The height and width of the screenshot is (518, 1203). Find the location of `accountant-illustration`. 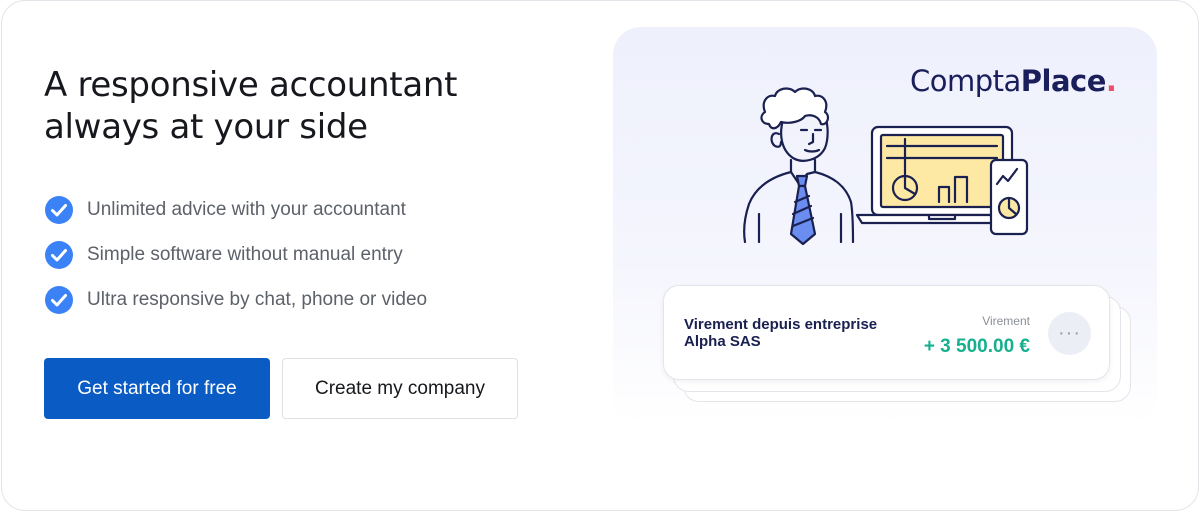

accountant-illustration is located at coordinates (886, 166).